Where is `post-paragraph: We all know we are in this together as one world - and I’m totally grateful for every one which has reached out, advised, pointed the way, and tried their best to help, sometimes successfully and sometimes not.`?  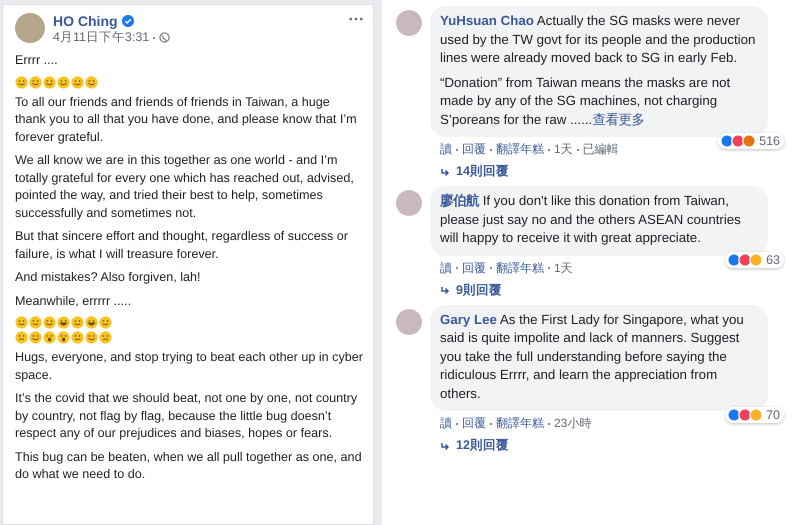 post-paragraph: We all know we are in this together as one world - and I’m totally grateful for every one which has reached out, advised, pointed the way, and tried their best to help, sometimes successfully and sometimes not. is located at coordinates (185, 187).